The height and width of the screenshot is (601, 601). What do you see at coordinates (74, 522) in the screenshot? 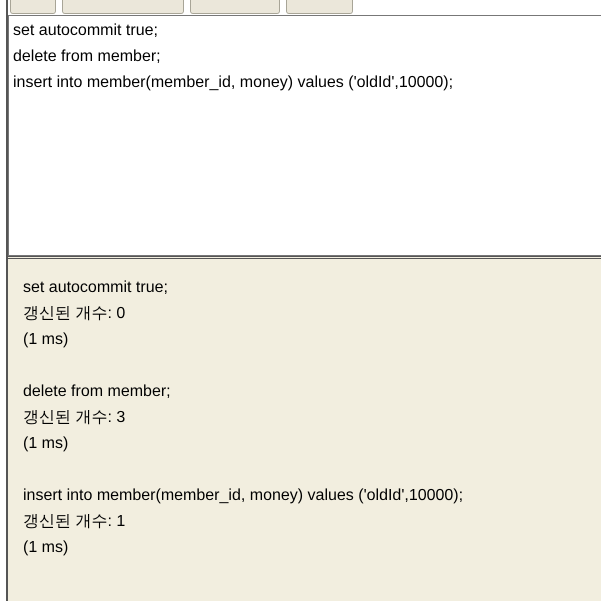
I see `update-count: 갱신된 개수: 1` at bounding box center [74, 522].